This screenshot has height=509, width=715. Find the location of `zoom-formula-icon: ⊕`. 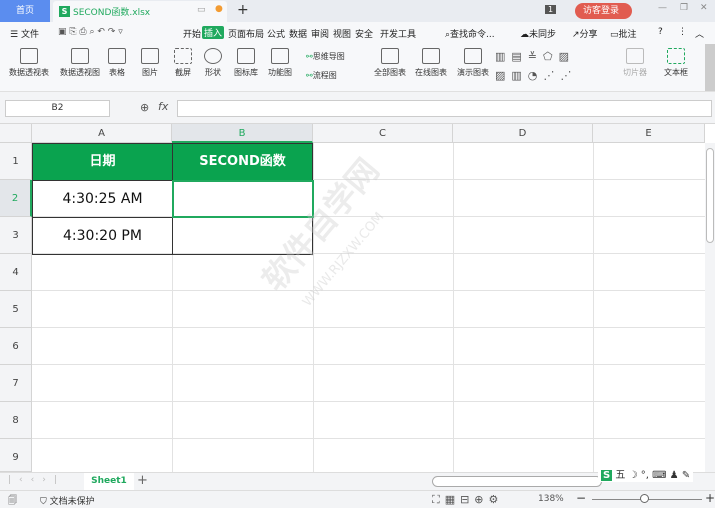

zoom-formula-icon: ⊕ is located at coordinates (144, 107).